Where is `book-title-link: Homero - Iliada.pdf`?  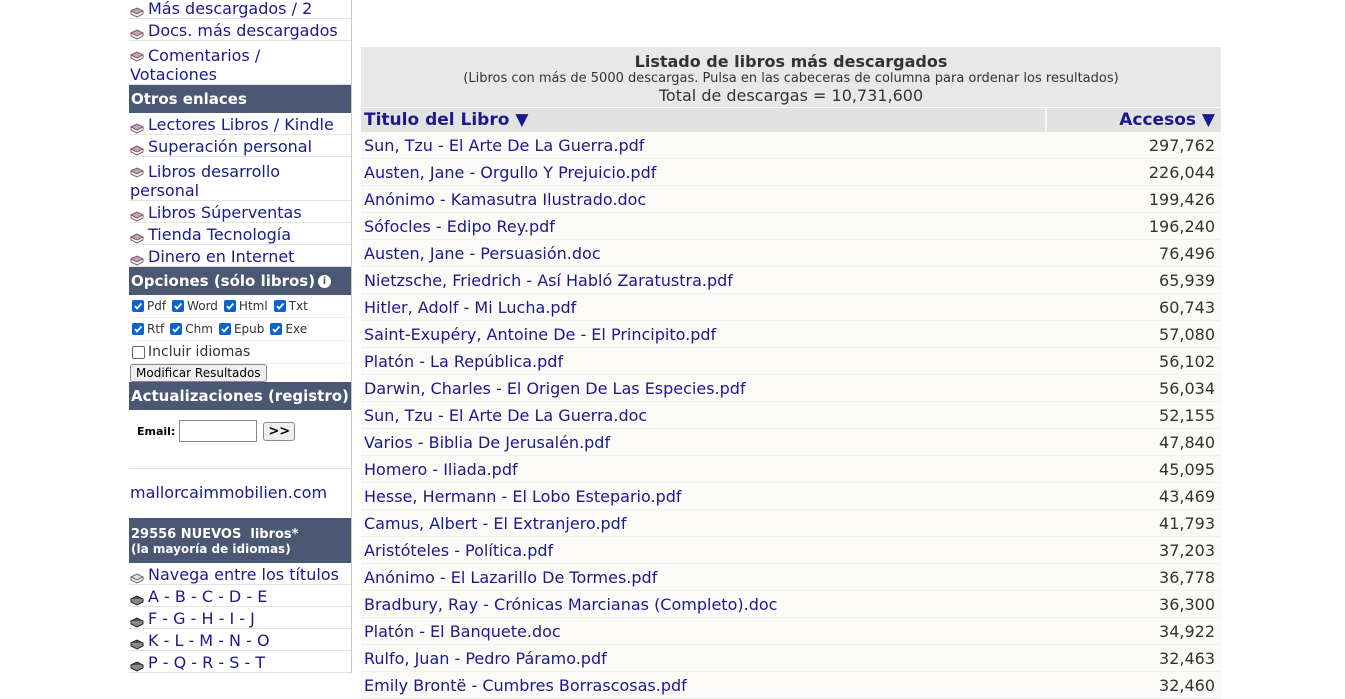
book-title-link: Homero - Iliada.pdf is located at coordinates (703, 469).